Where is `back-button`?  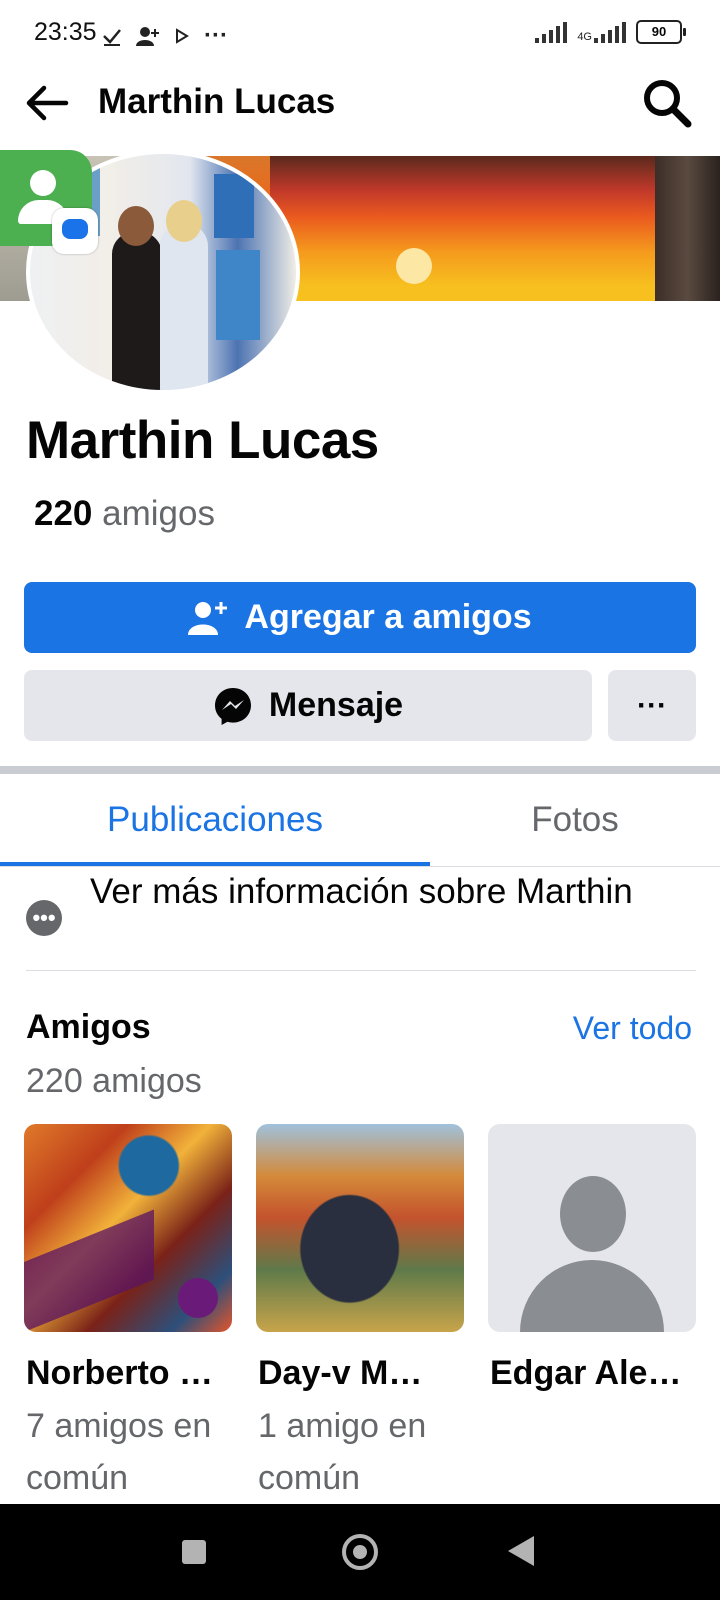 back-button is located at coordinates (47, 103).